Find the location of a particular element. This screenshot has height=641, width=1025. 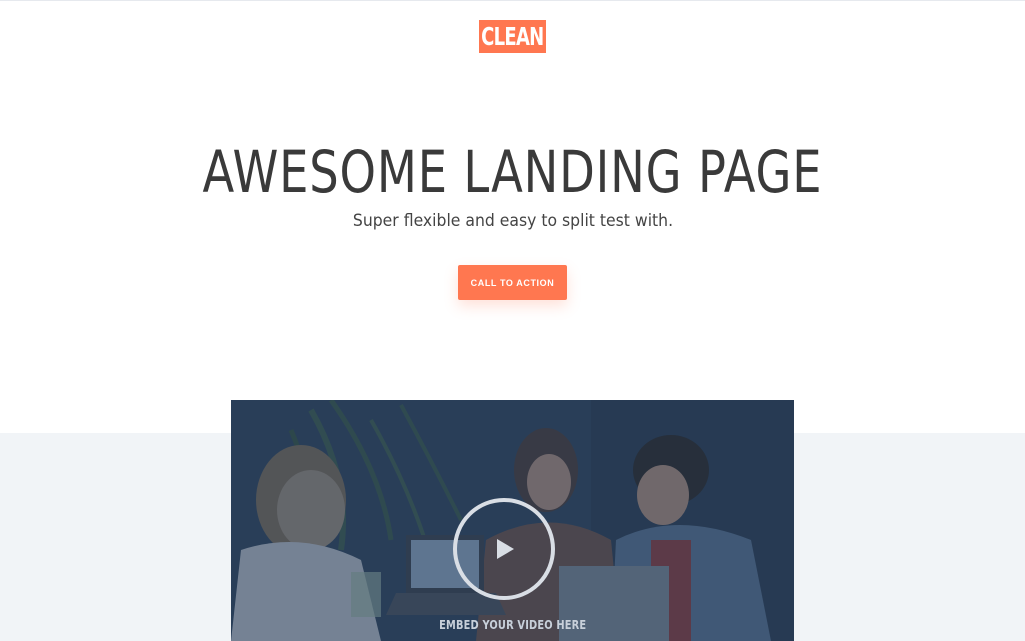

video-caption: EMBED YOUR VIDEO HERE is located at coordinates (512, 625).